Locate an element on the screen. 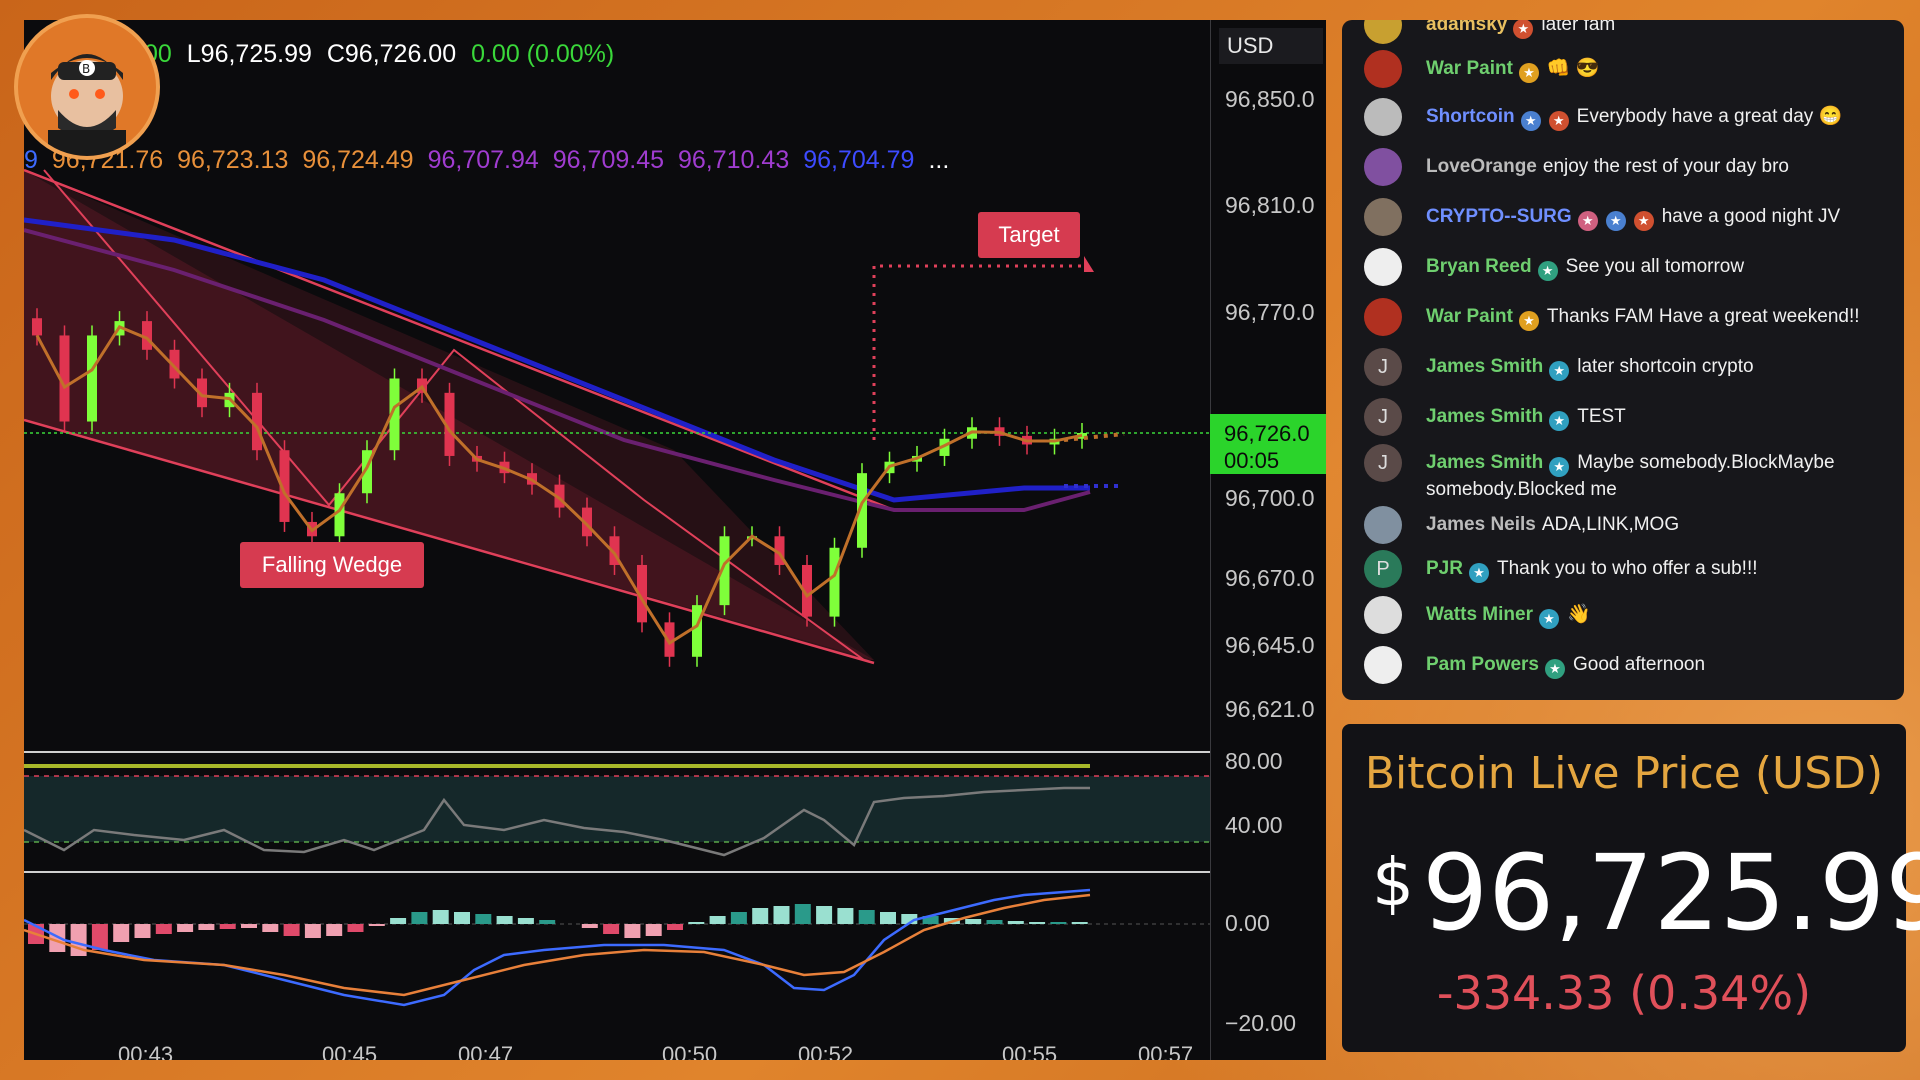  chat-message: J James Smith ★ later shortcoin crypto is located at coordinates (1629, 367).